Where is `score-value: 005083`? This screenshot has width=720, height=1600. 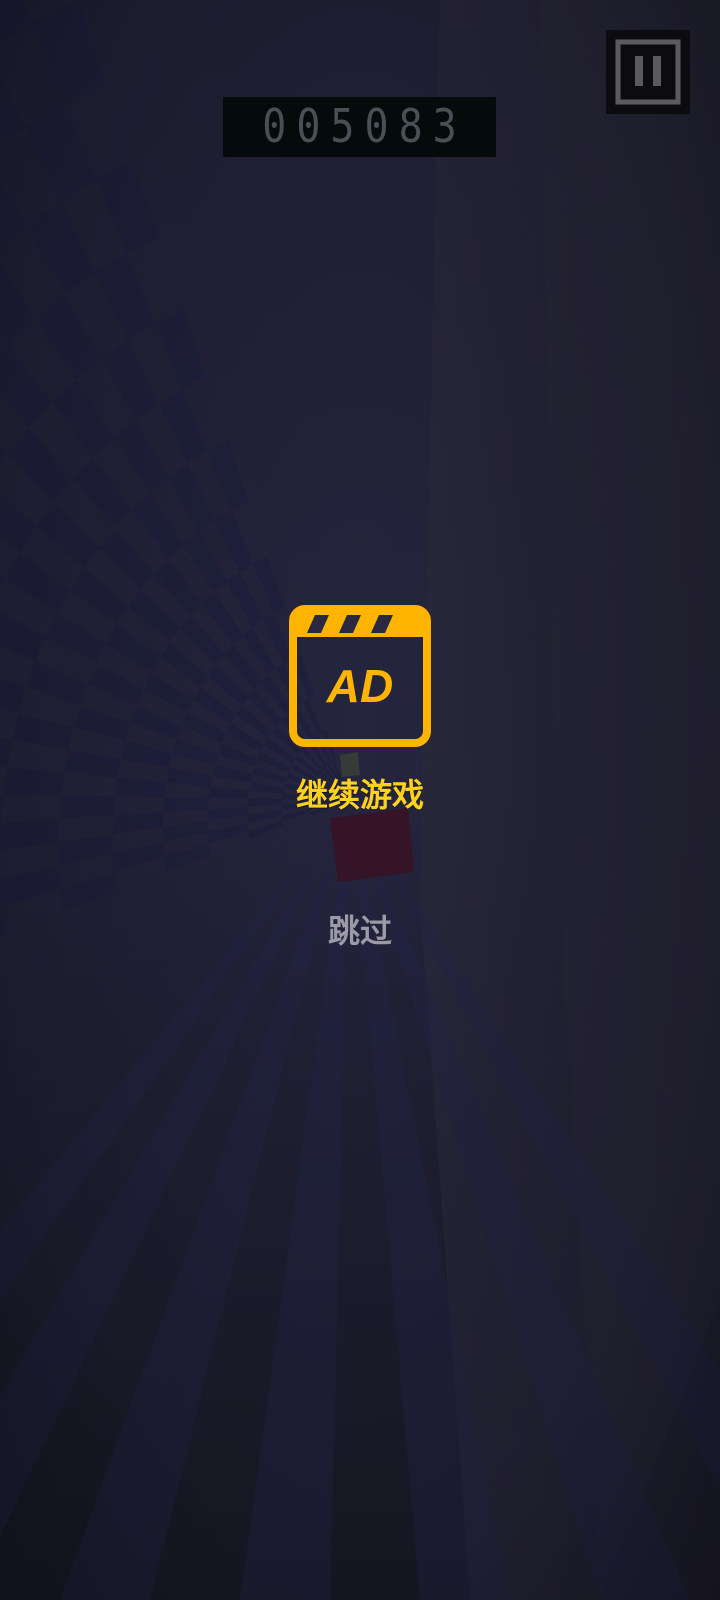 score-value: 005083 is located at coordinates (364, 127).